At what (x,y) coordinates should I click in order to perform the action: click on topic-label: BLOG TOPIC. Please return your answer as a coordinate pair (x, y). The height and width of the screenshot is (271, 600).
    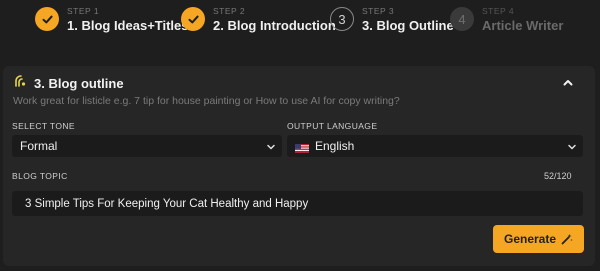
    Looking at the image, I should click on (40, 176).